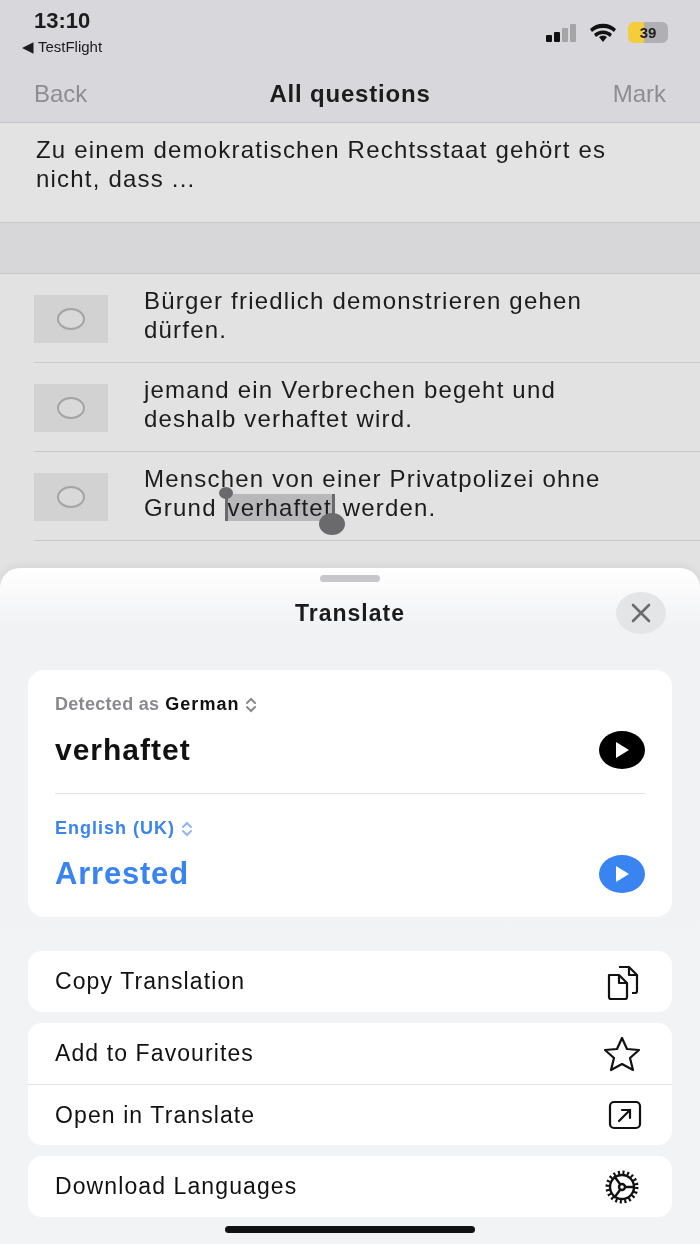 The image size is (700, 1244). I want to click on source-language-selector: Detected as German, so click(156, 704).